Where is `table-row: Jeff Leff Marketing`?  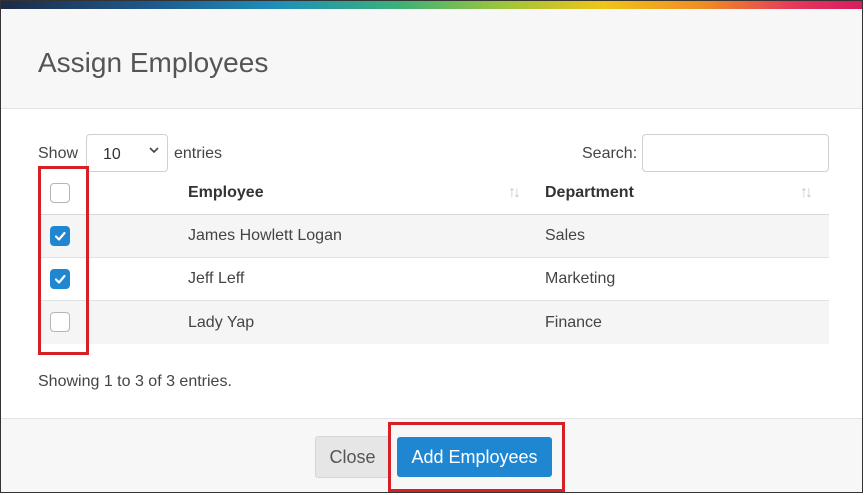 table-row: Jeff Leff Marketing is located at coordinates (433, 279).